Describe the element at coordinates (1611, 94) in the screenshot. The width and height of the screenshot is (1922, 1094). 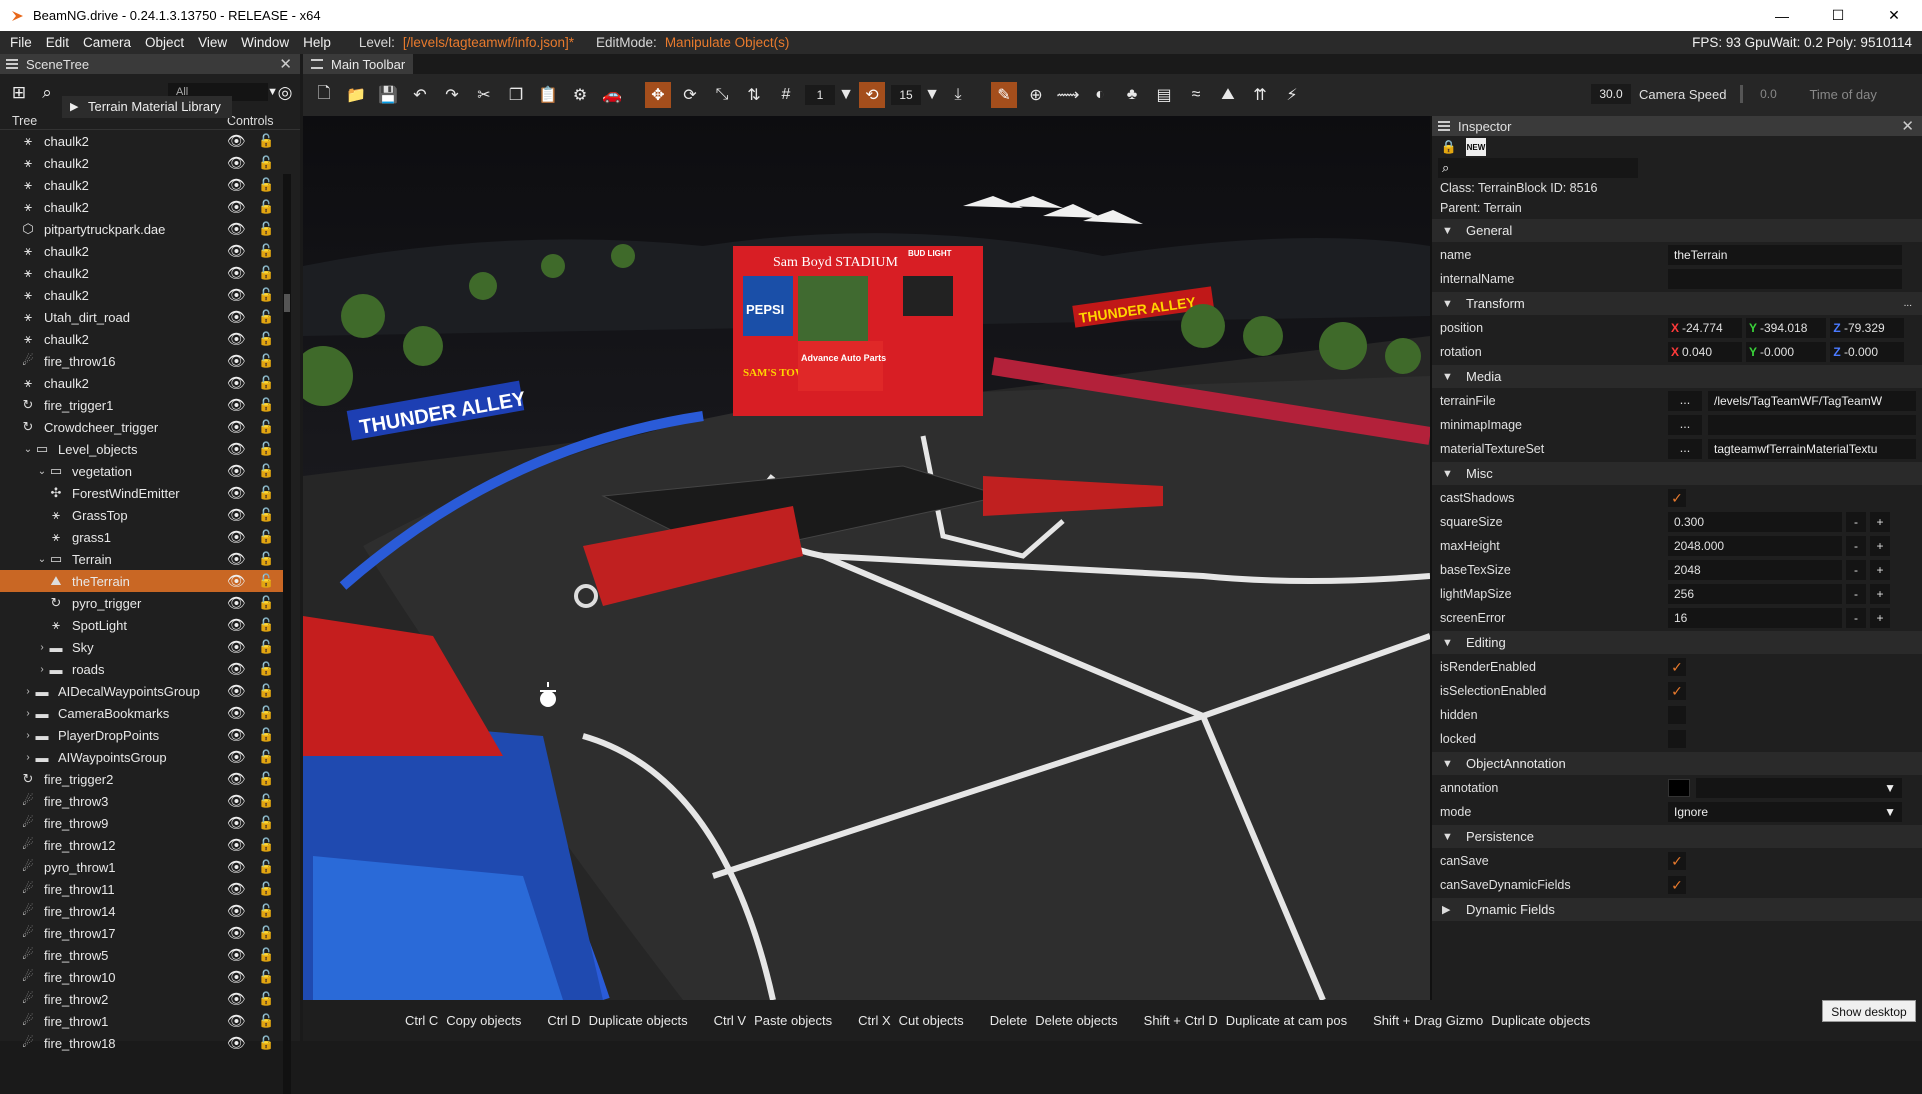
I see `camera-speed-input: 30.0` at that location.